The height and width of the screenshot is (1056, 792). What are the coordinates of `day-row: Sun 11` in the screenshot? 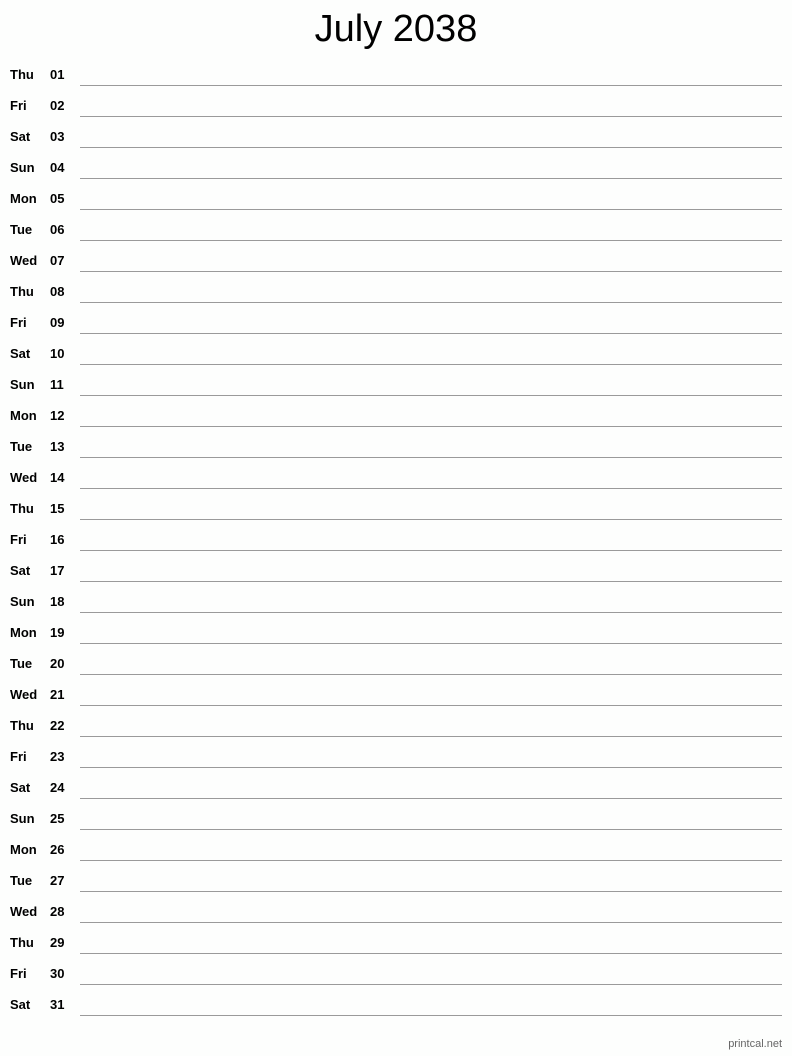 It's located at (396, 384).